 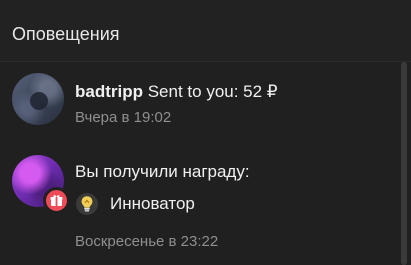 What do you see at coordinates (66, 34) in the screenshot?
I see `page-title: Оповещения` at bounding box center [66, 34].